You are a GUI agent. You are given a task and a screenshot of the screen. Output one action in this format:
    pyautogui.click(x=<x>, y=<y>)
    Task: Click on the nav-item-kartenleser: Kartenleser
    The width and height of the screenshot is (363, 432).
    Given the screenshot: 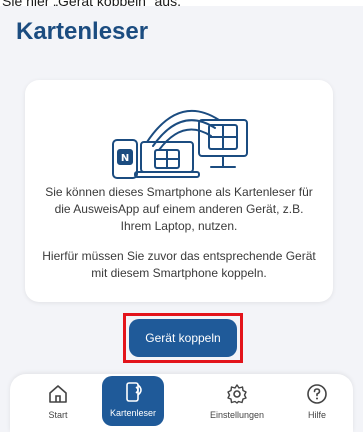 What is the action you would take?
    pyautogui.click(x=133, y=401)
    